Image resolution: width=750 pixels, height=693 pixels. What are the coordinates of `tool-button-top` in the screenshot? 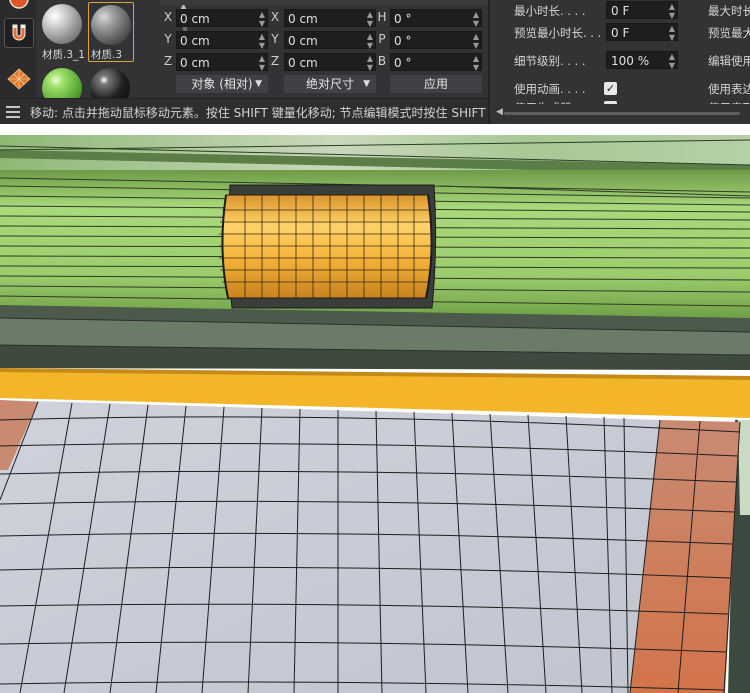 It's located at (19, 7).